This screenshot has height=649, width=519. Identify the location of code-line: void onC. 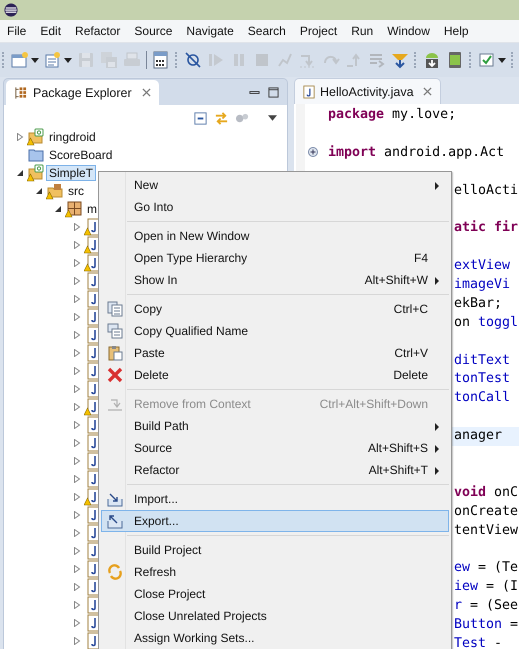
(486, 492).